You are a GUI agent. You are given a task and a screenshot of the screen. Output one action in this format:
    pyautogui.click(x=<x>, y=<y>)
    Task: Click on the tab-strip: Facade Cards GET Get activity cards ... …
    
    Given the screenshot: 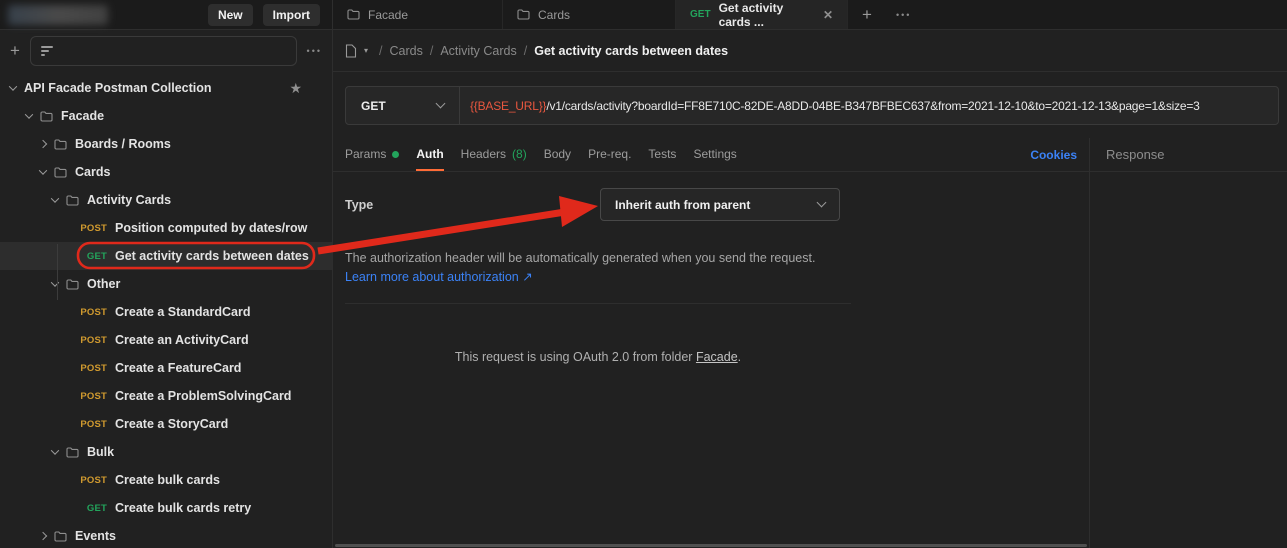 What is the action you would take?
    pyautogui.click(x=810, y=14)
    